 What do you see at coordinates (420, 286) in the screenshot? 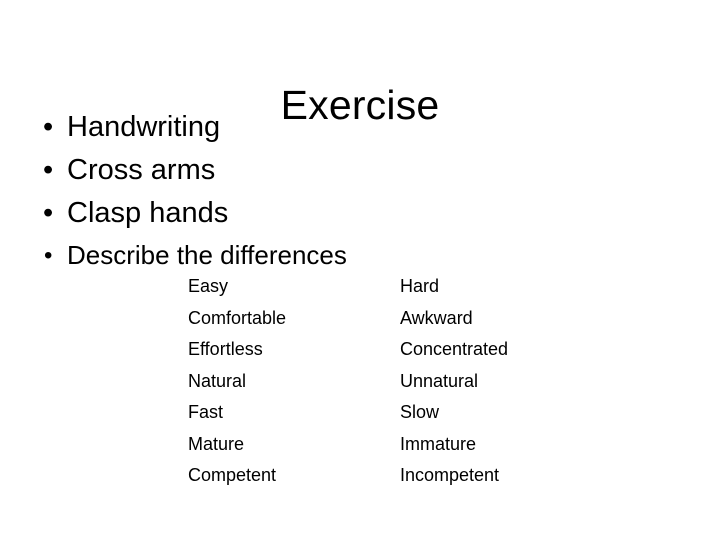
I see `table-cell-right: Hard` at bounding box center [420, 286].